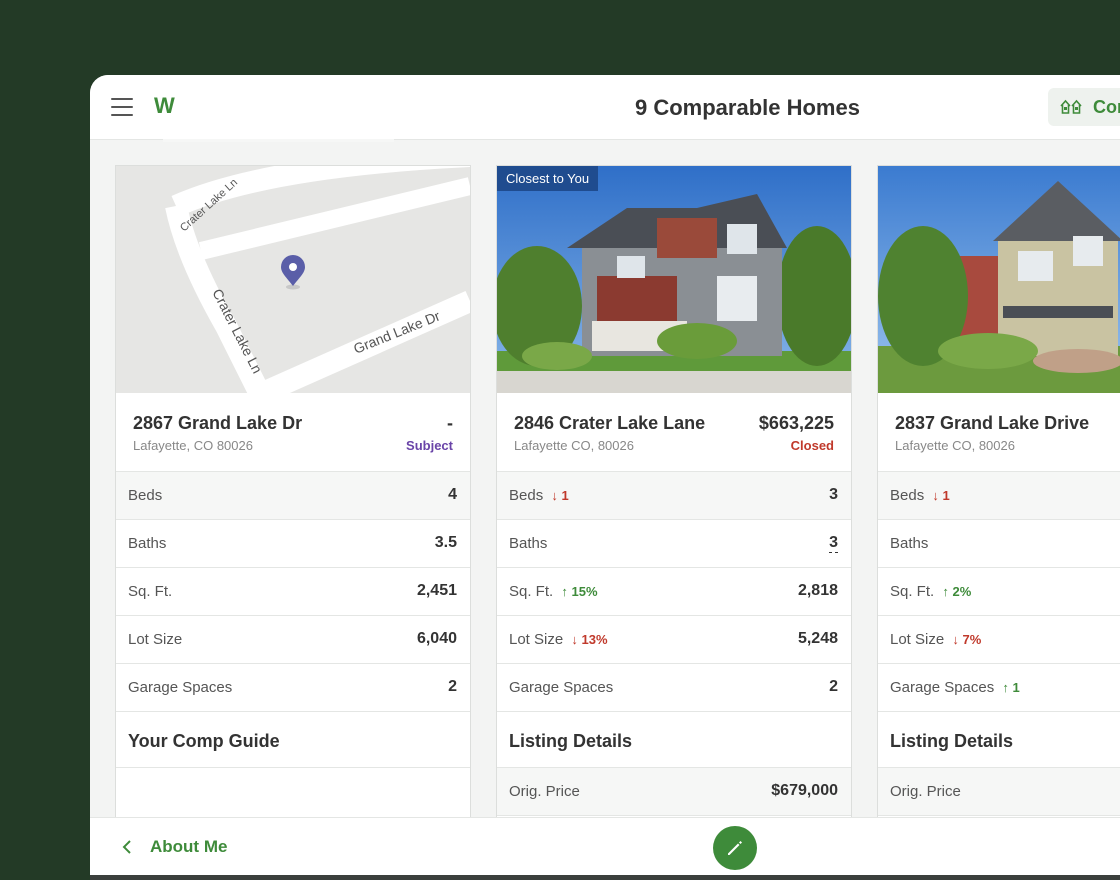 The image size is (1120, 880). Describe the element at coordinates (999, 544) in the screenshot. I see `baths-row: Baths` at that location.